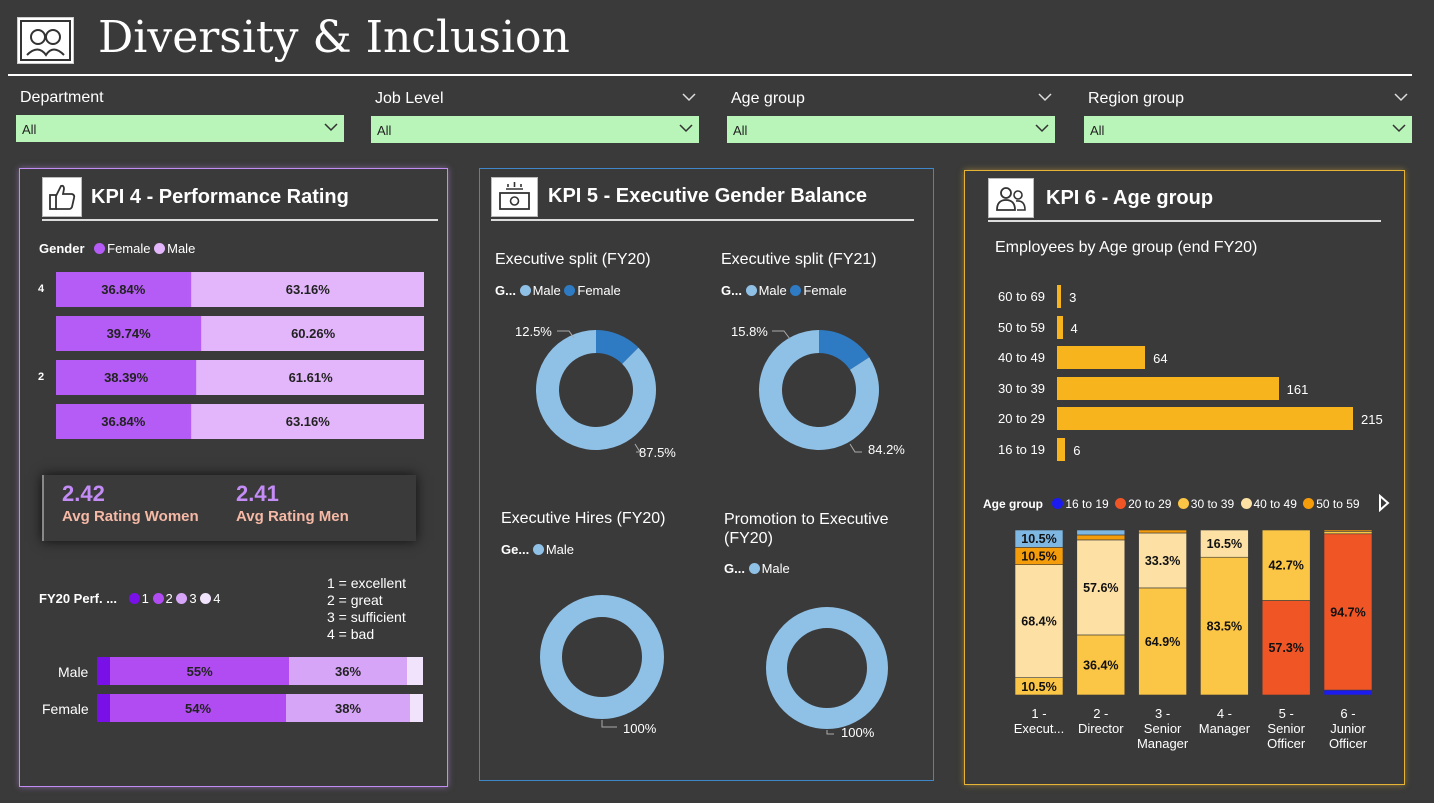 This screenshot has height=803, width=1434. I want to click on legend-item-30-39: 30 to 39, so click(1205, 504).